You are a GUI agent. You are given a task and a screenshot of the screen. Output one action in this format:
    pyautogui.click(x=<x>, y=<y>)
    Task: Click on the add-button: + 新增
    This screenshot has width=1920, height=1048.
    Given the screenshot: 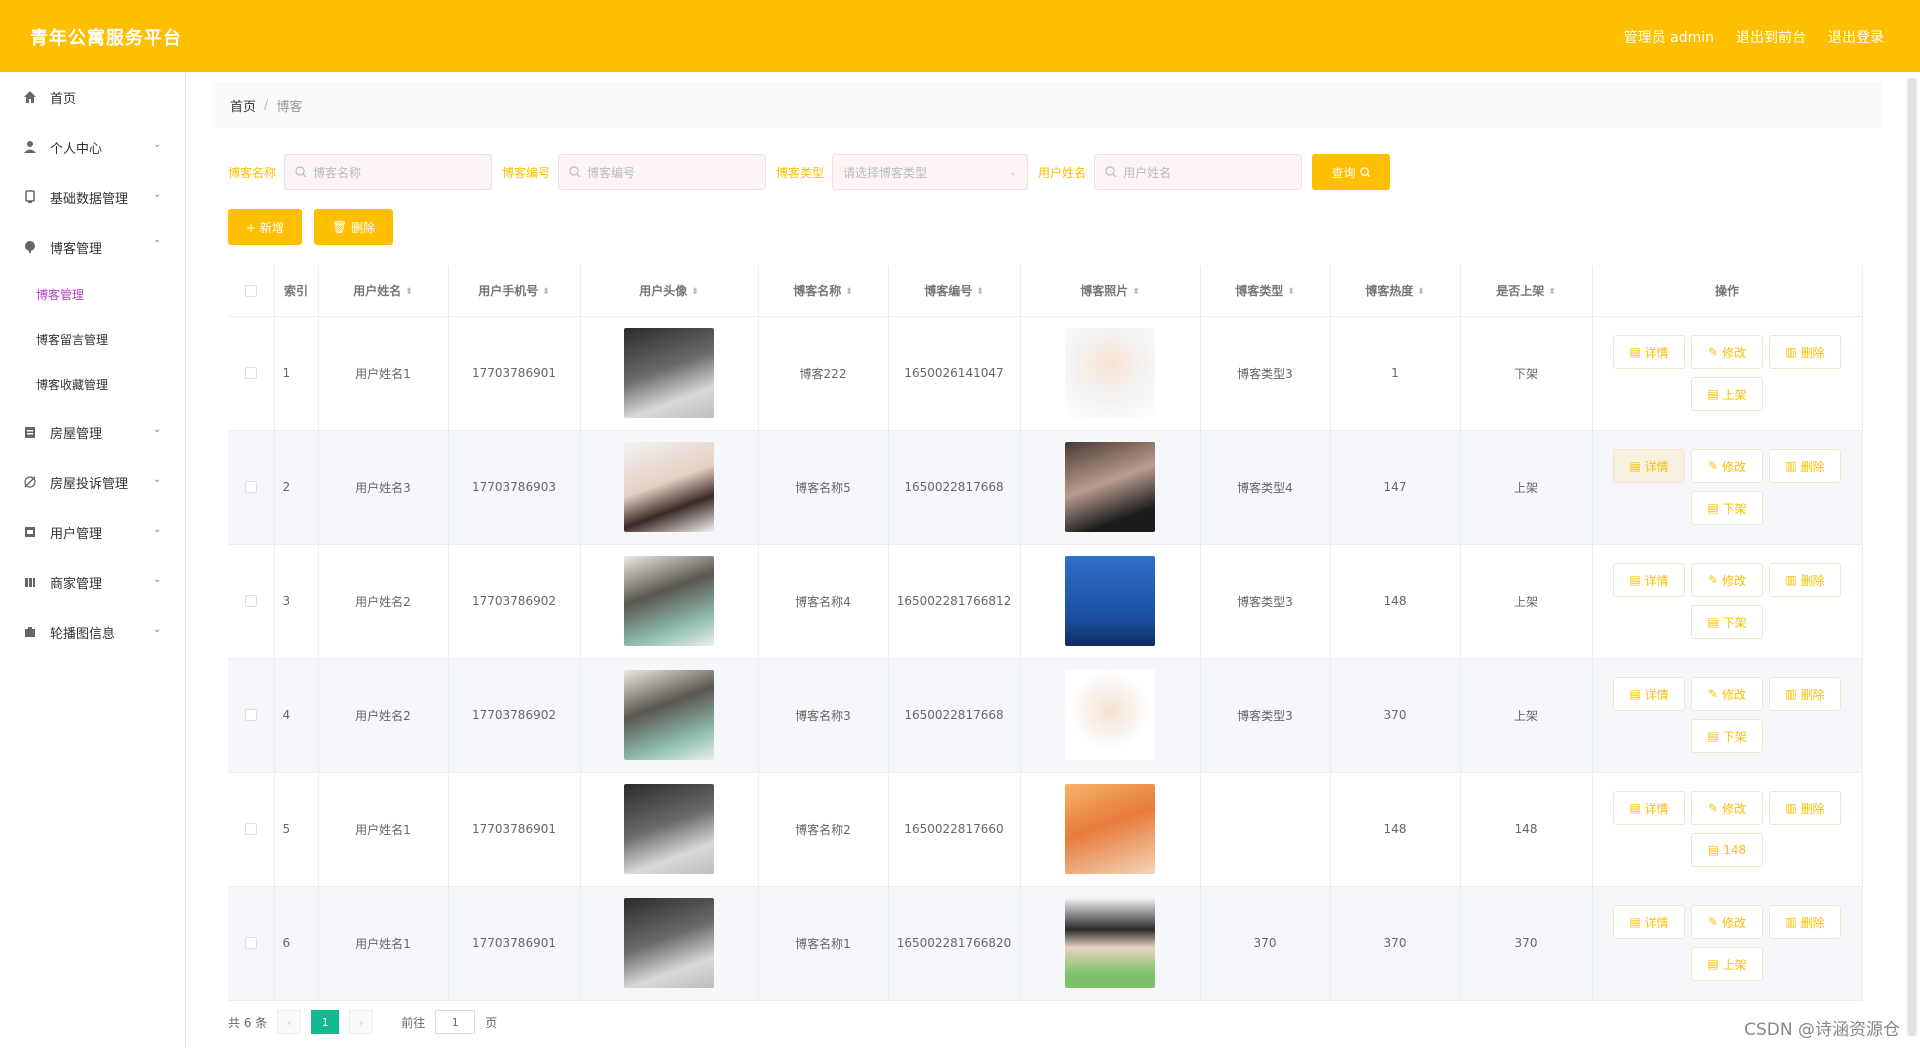 What is the action you would take?
    pyautogui.click(x=265, y=227)
    